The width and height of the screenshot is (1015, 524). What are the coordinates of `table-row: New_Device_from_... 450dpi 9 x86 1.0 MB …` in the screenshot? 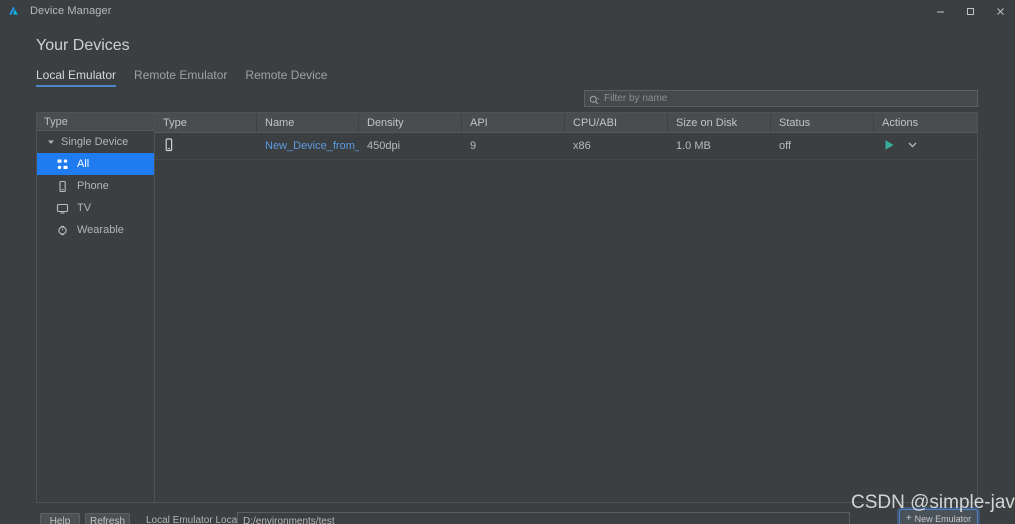 It's located at (566, 146).